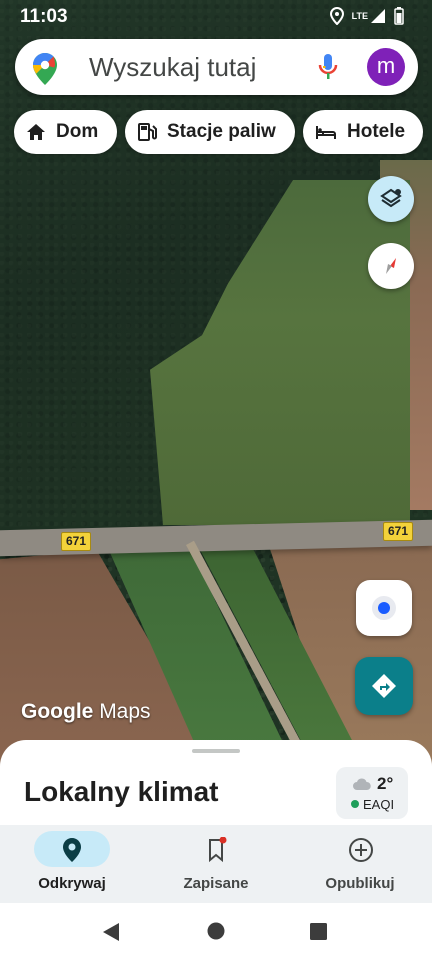 This screenshot has height=960, width=432. What do you see at coordinates (318, 931) in the screenshot?
I see `recents-icon` at bounding box center [318, 931].